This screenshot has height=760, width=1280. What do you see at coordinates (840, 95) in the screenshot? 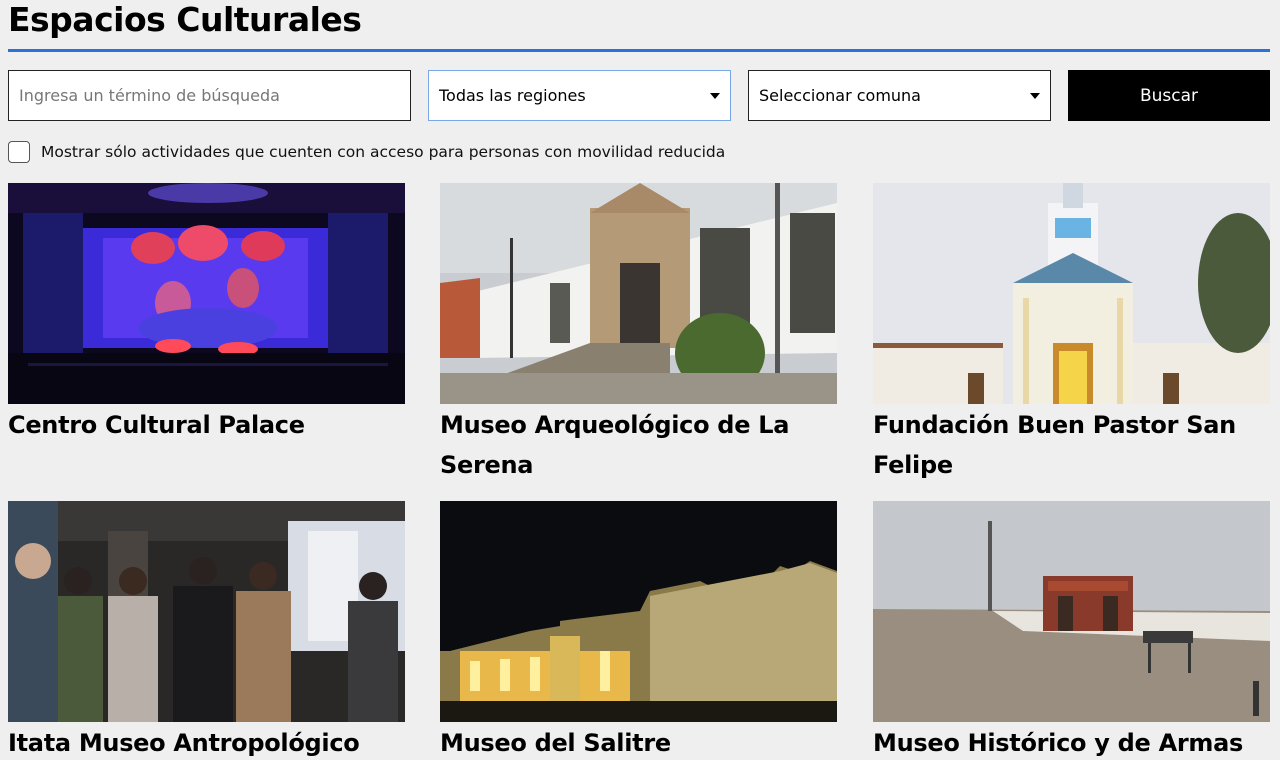
I see `comuna-select-value: Seleccionar comuna` at bounding box center [840, 95].